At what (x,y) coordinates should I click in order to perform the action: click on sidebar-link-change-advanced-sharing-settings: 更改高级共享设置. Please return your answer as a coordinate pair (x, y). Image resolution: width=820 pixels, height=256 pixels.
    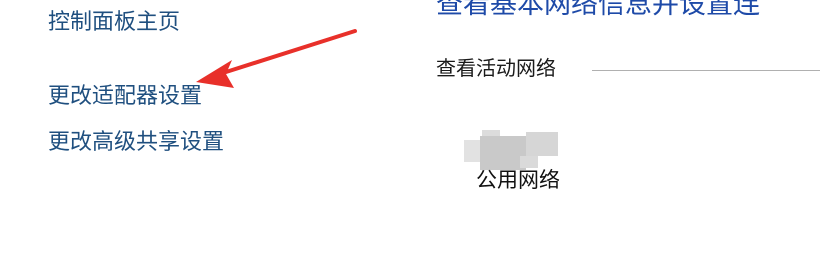
    Looking at the image, I should click on (136, 143).